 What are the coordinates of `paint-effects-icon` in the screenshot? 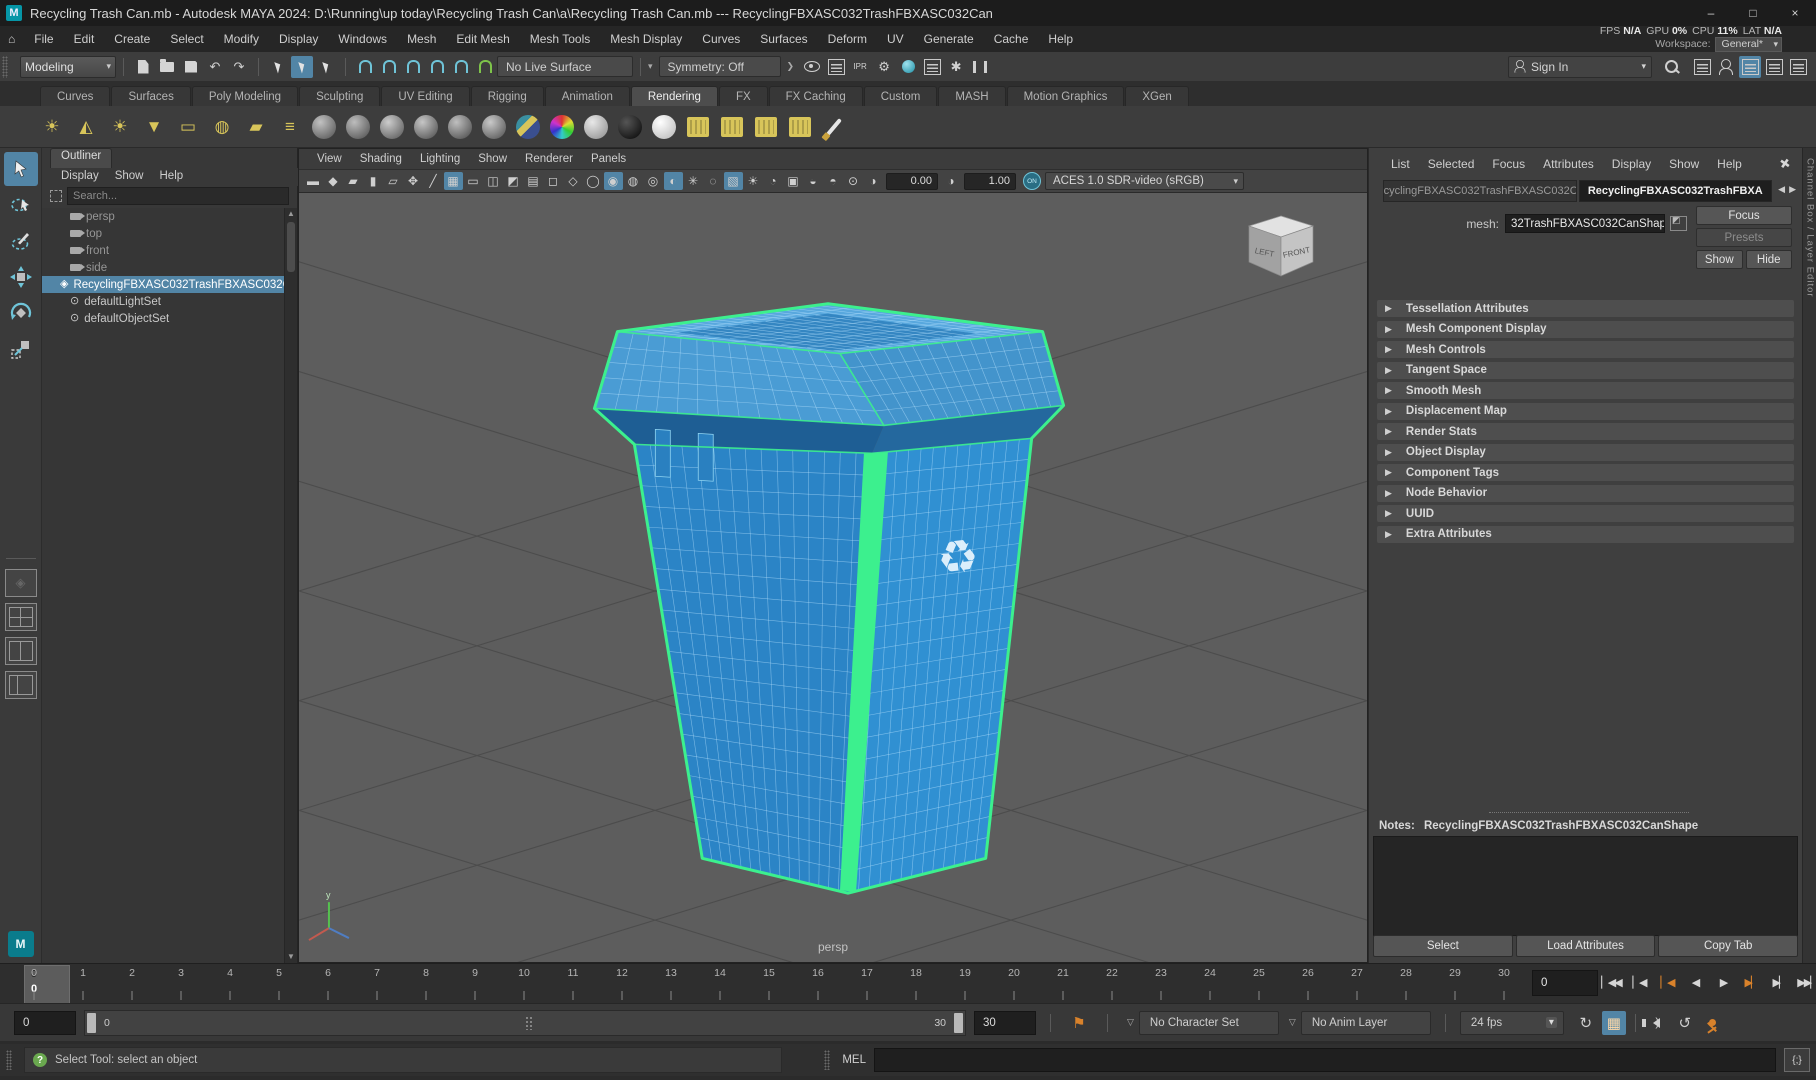 It's located at (834, 127).